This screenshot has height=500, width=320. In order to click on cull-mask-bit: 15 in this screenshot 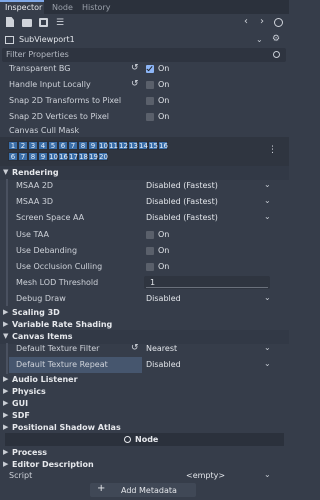, I will do `click(153, 145)`.